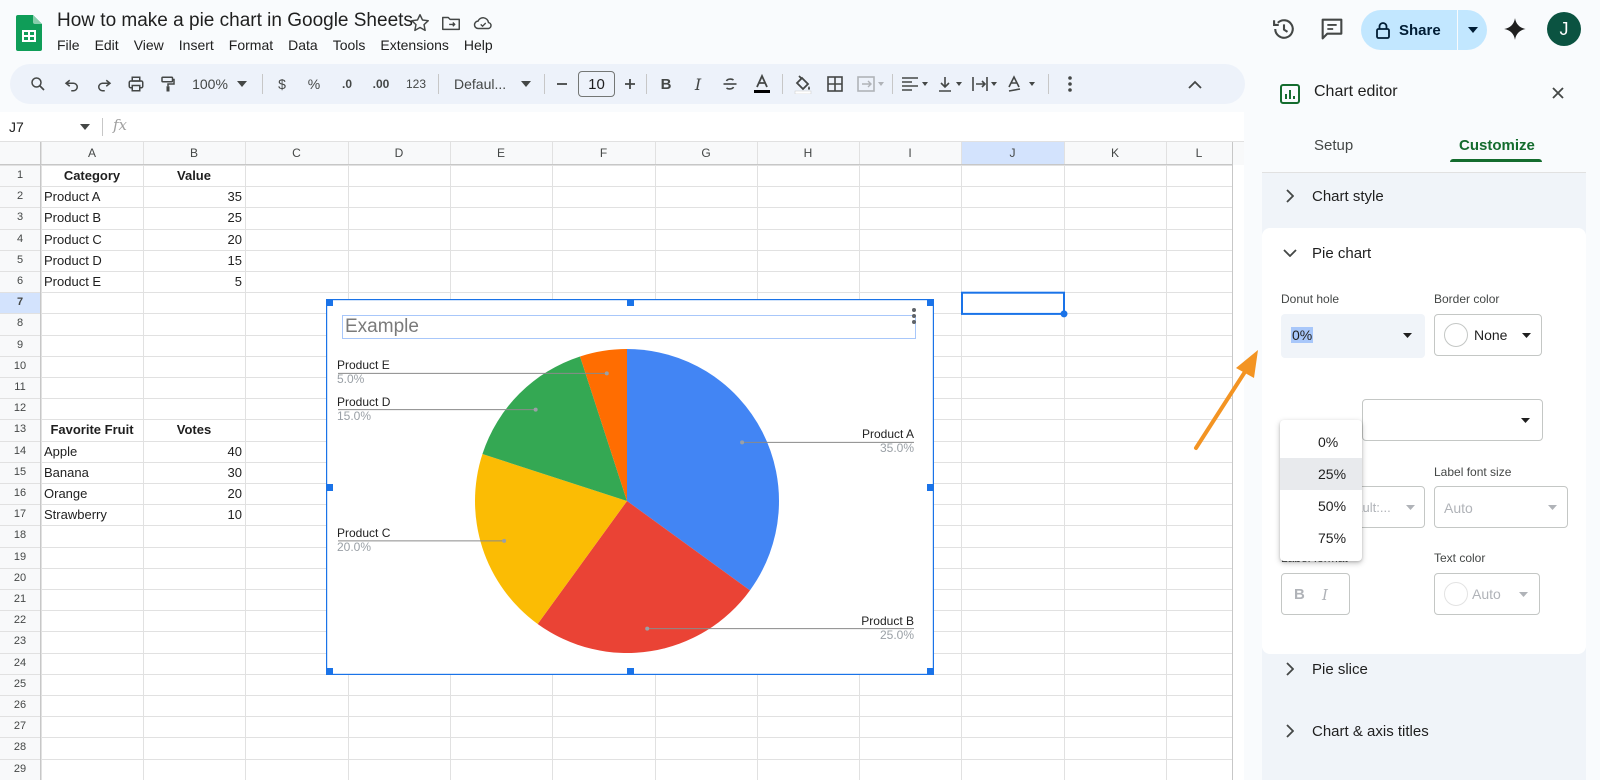 This screenshot has width=1600, height=780. Describe the element at coordinates (596, 84) in the screenshot. I see `font-size-input: 10` at that location.